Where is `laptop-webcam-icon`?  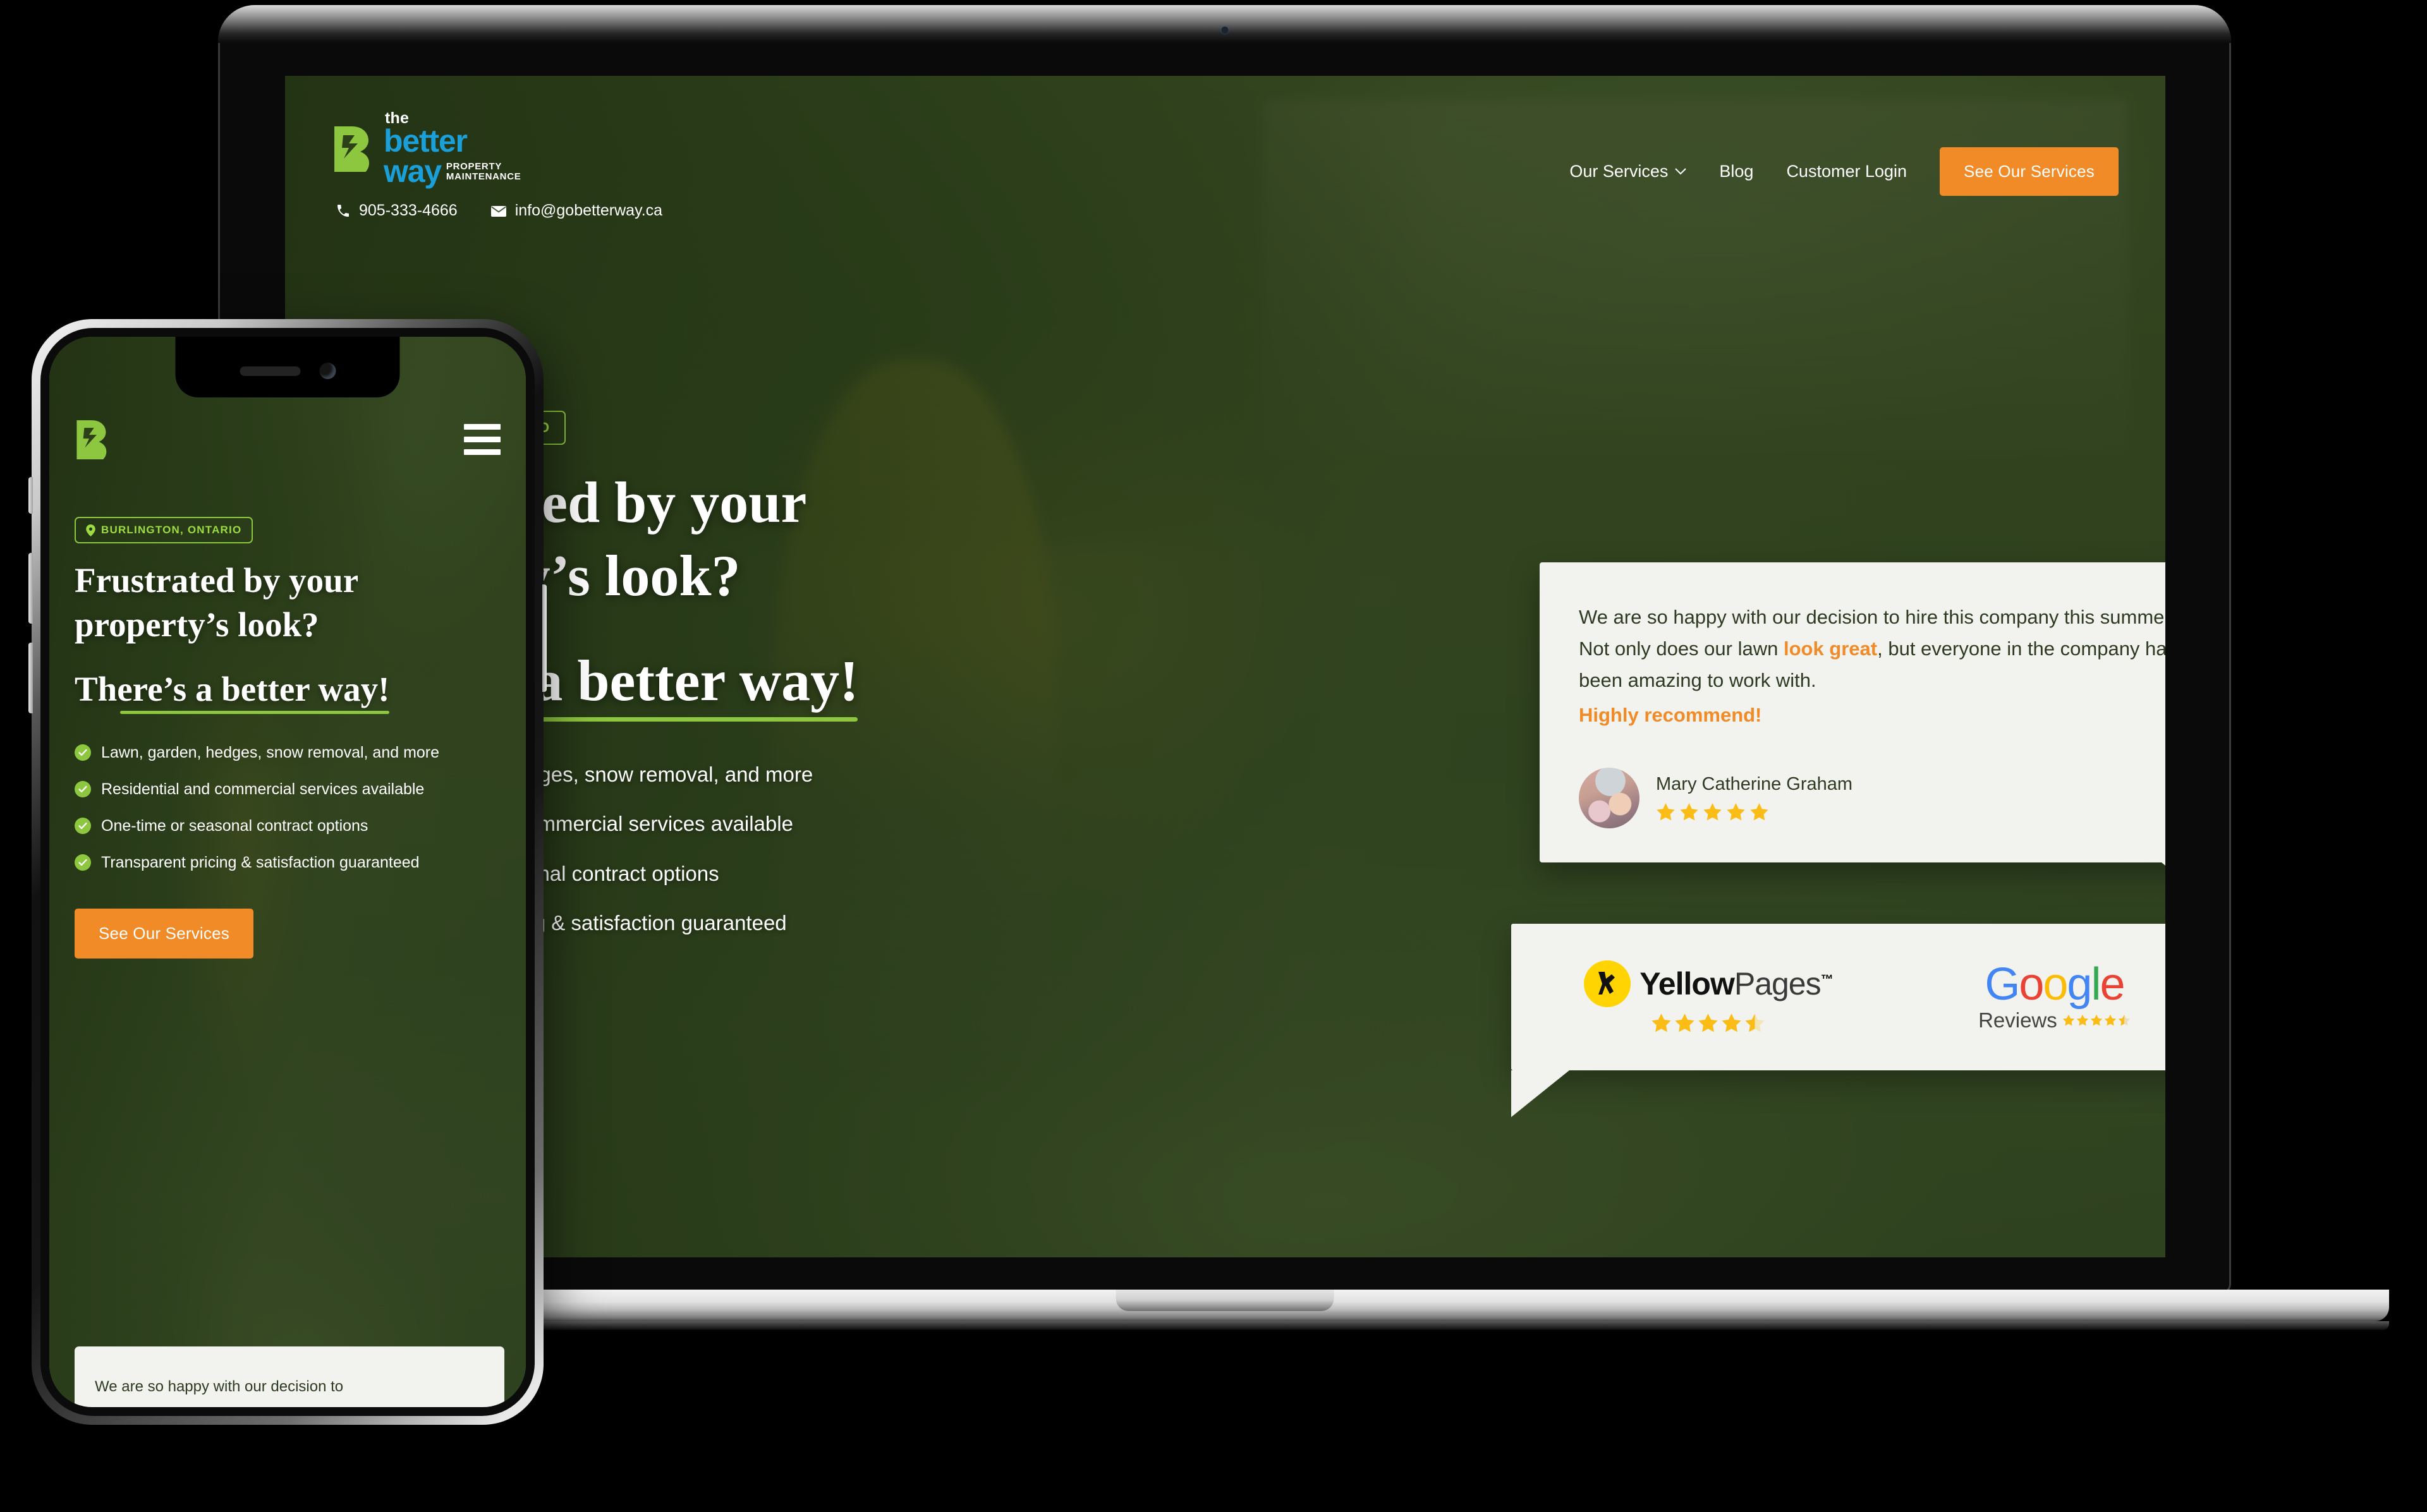 laptop-webcam-icon is located at coordinates (1224, 30).